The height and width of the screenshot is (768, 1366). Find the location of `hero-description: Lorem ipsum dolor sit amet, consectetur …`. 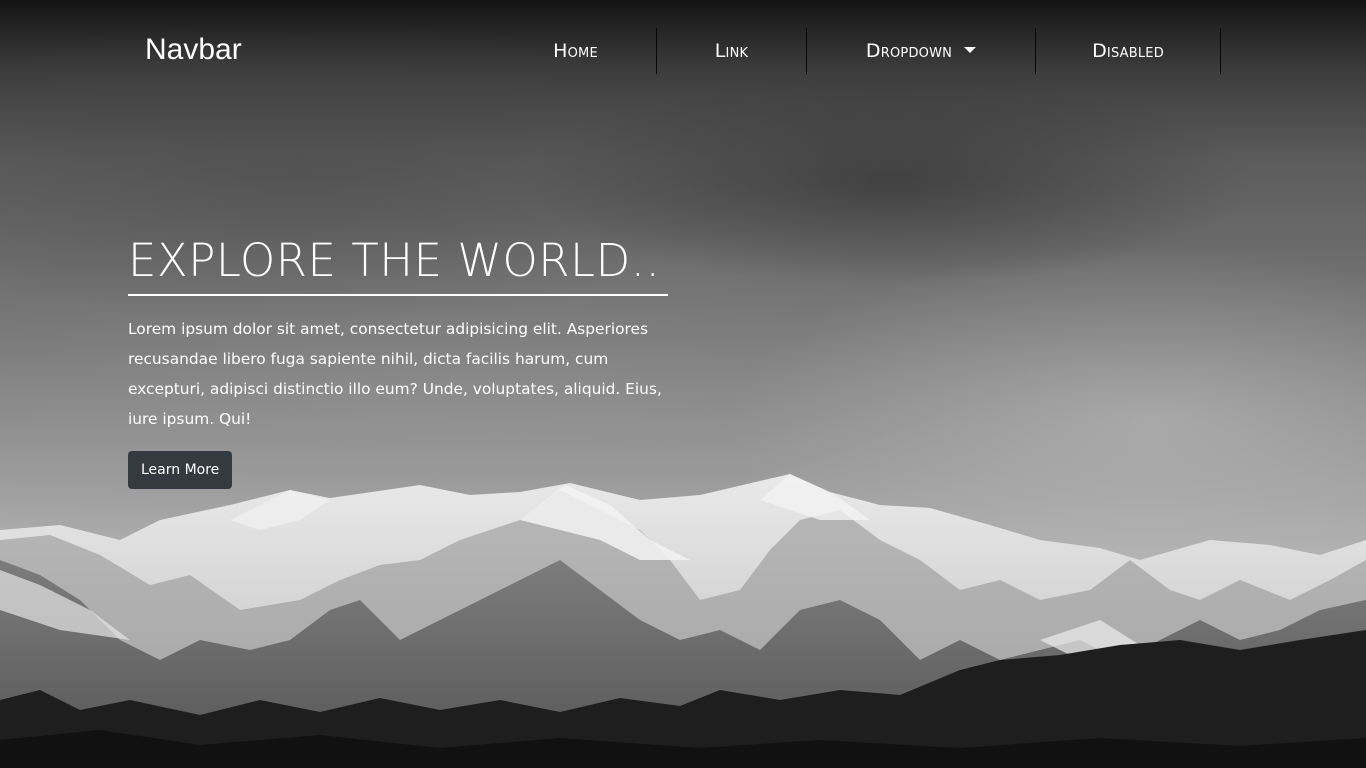

hero-description: Lorem ipsum dolor sit amet, consectetur … is located at coordinates (395, 374).